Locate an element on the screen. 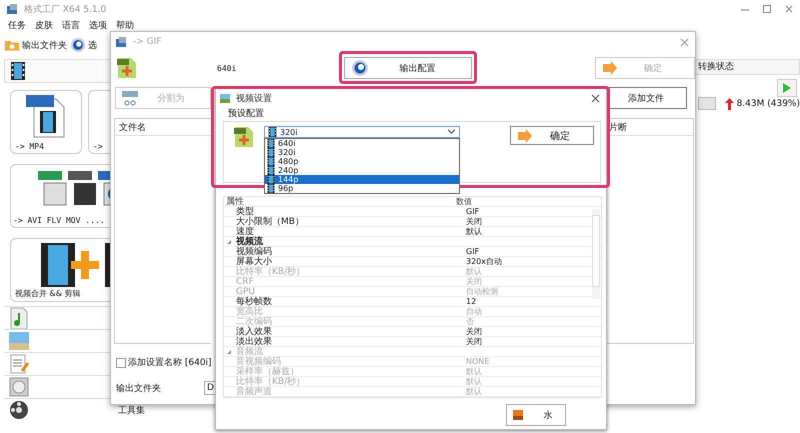 This screenshot has width=800, height=433. preset-name: 640i is located at coordinates (227, 68).